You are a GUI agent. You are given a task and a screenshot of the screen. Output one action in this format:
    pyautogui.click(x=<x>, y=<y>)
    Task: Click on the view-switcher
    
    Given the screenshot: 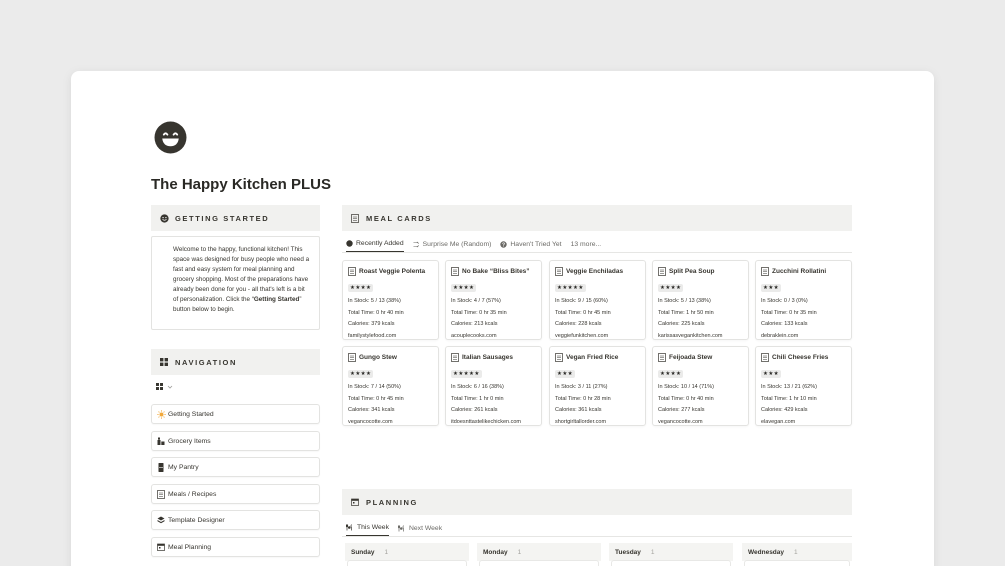 What is the action you would take?
    pyautogui.click(x=164, y=386)
    